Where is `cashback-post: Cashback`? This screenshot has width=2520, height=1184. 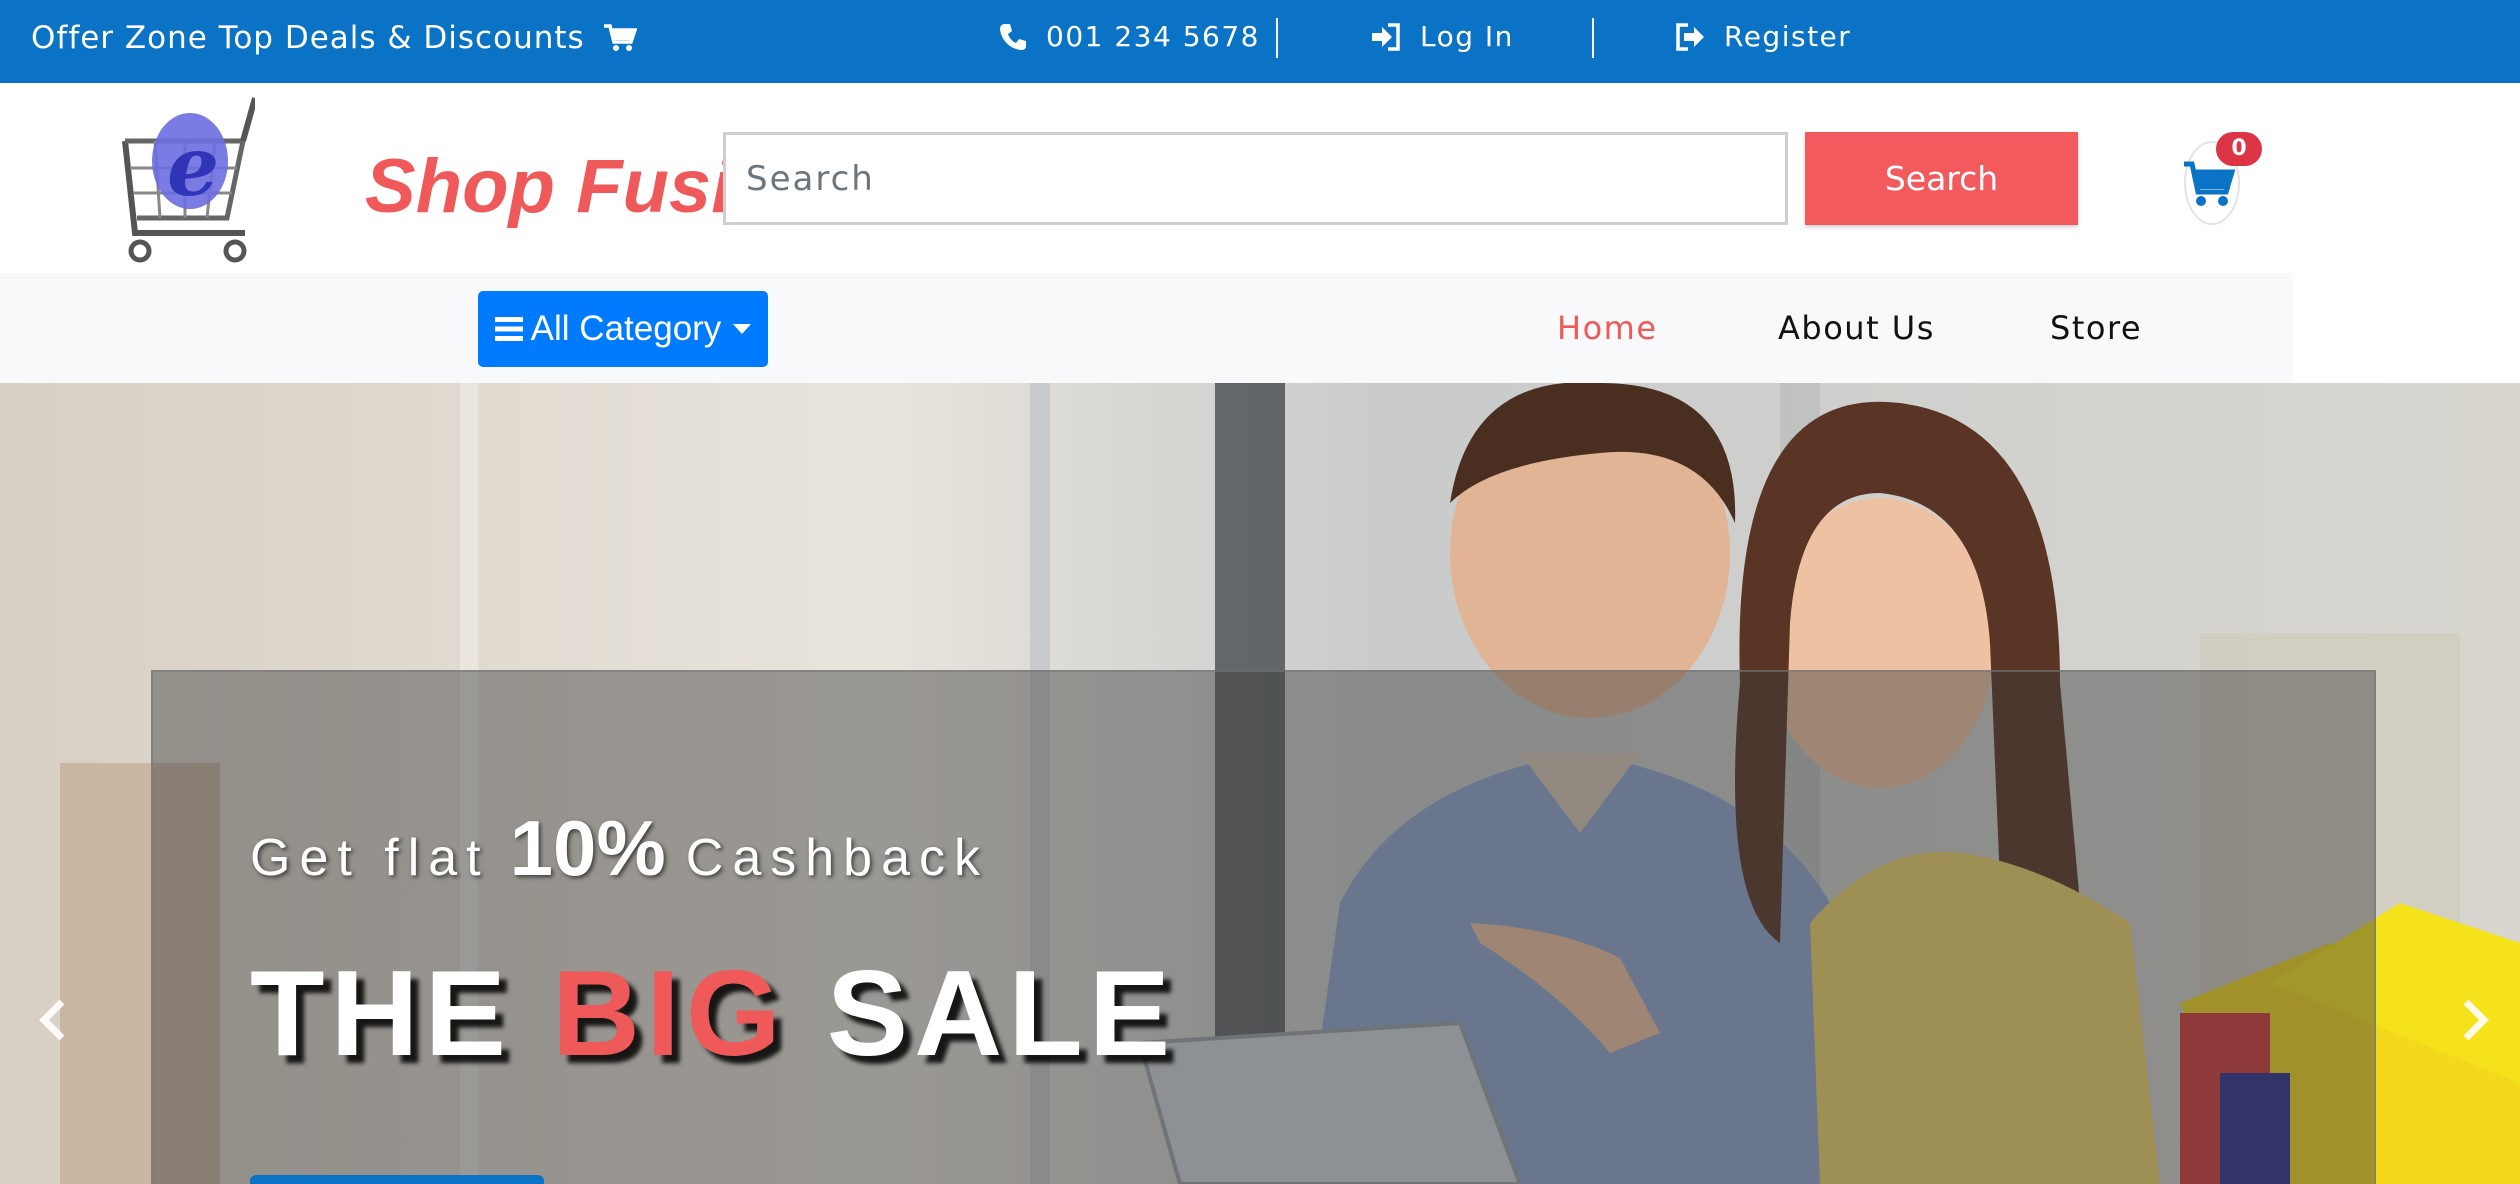 cashback-post: Cashback is located at coordinates (837, 858).